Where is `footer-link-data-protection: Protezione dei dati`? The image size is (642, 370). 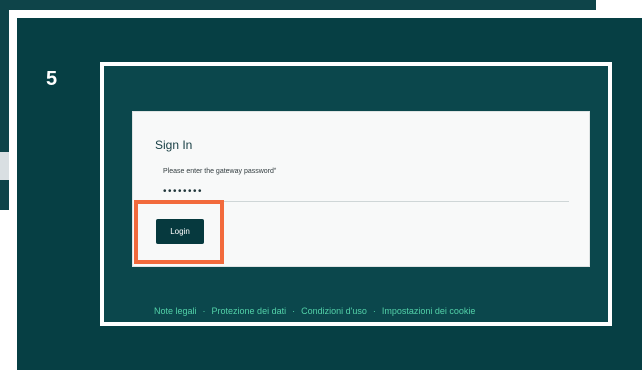
footer-link-data-protection: Protezione dei dati is located at coordinates (249, 311).